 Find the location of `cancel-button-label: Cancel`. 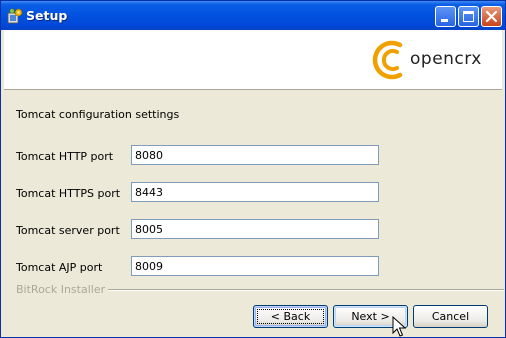

cancel-button-label: Cancel is located at coordinates (450, 316).